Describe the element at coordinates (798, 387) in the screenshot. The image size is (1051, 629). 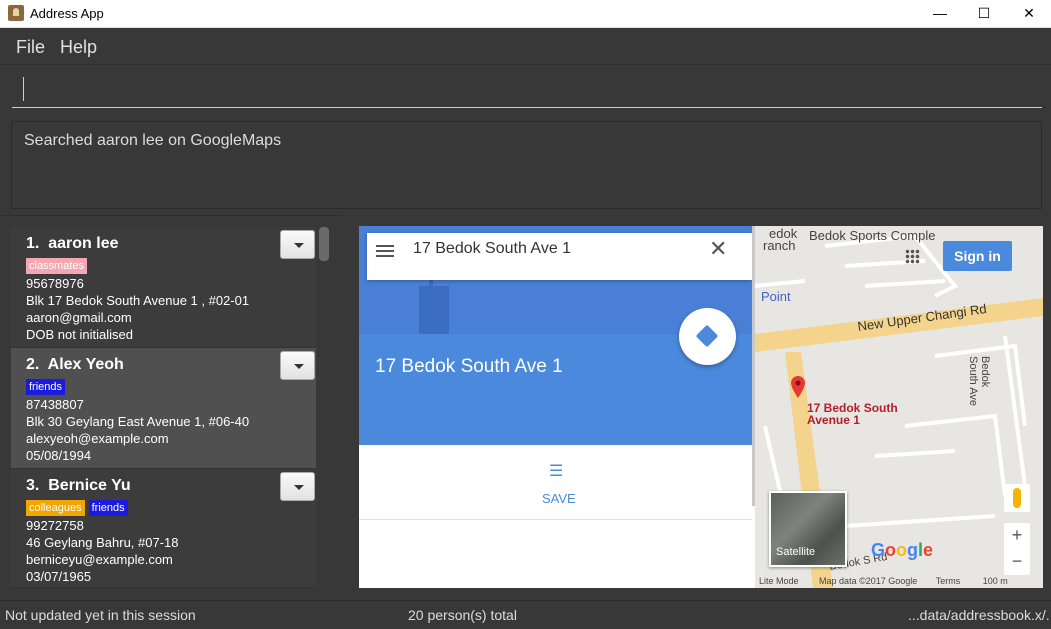
I see `map-pin-icon` at that location.